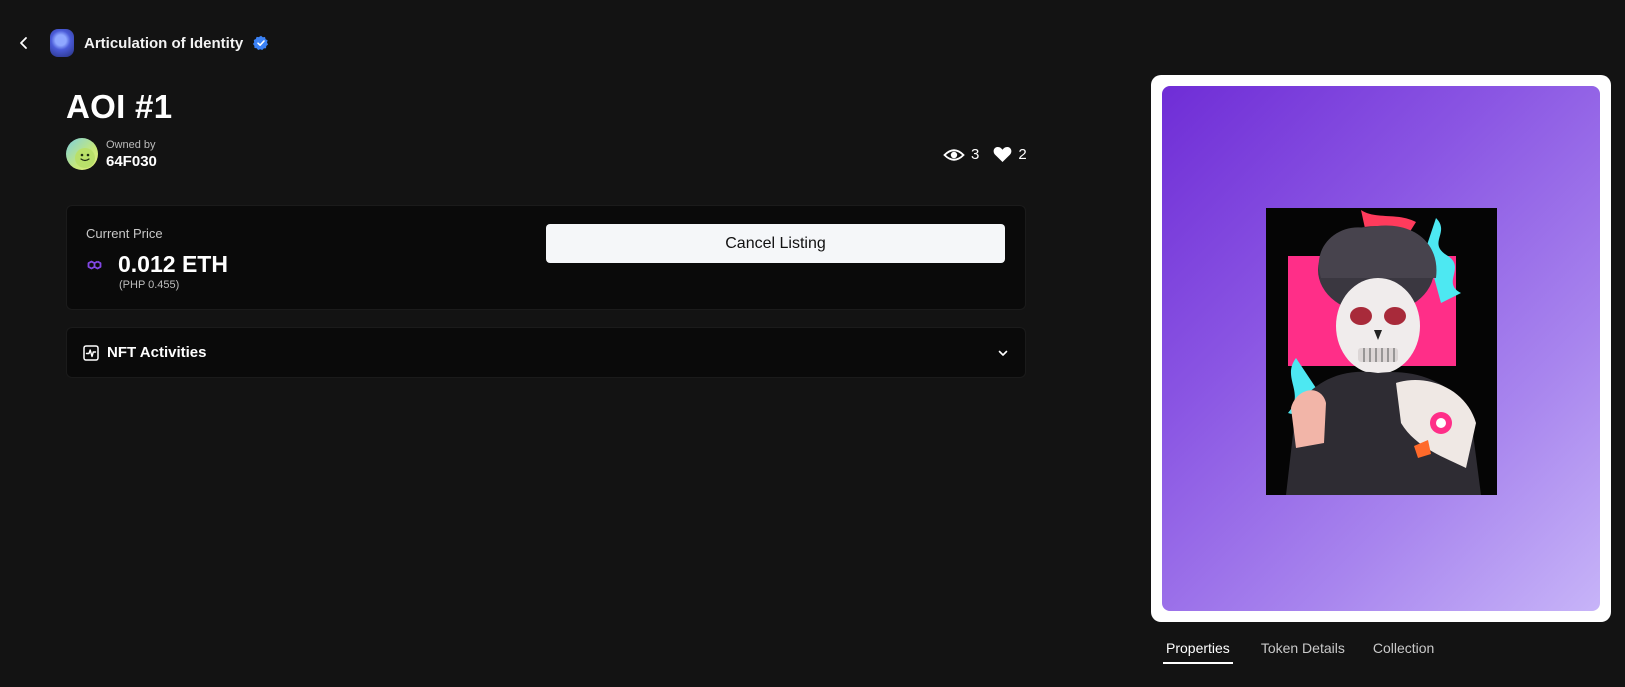  What do you see at coordinates (1198, 652) in the screenshot?
I see `tab-properties: Properties` at bounding box center [1198, 652].